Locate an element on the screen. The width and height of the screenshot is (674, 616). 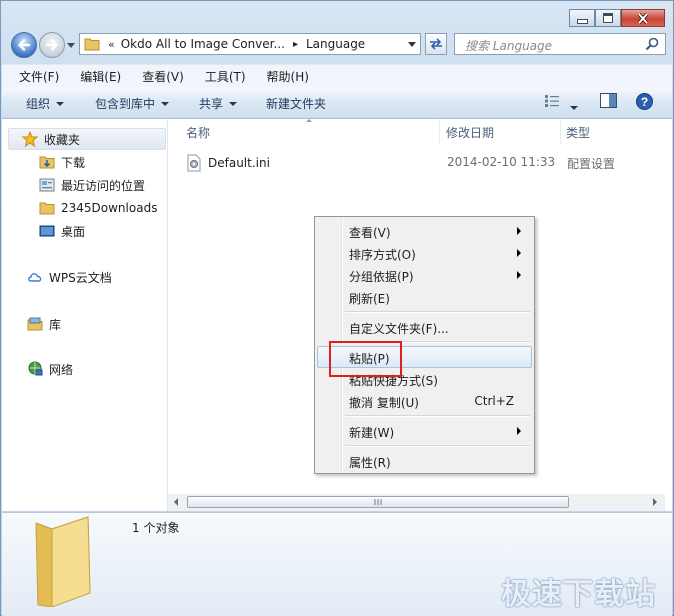
search-placeholder: 搜索 Language is located at coordinates (509, 46).